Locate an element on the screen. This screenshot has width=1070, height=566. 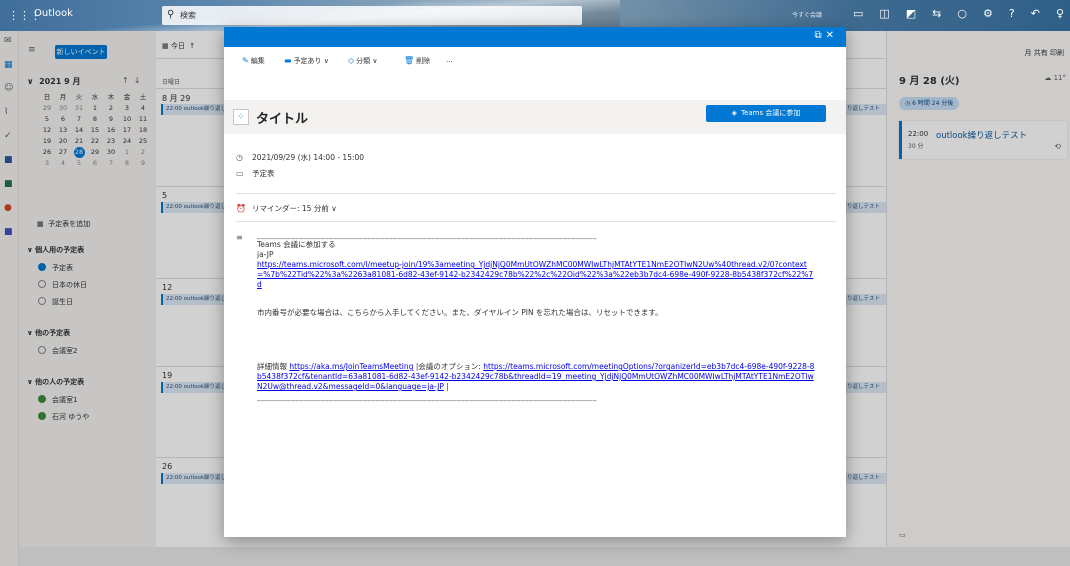
event-calendar: ▭ 予定表 is located at coordinates (255, 173).